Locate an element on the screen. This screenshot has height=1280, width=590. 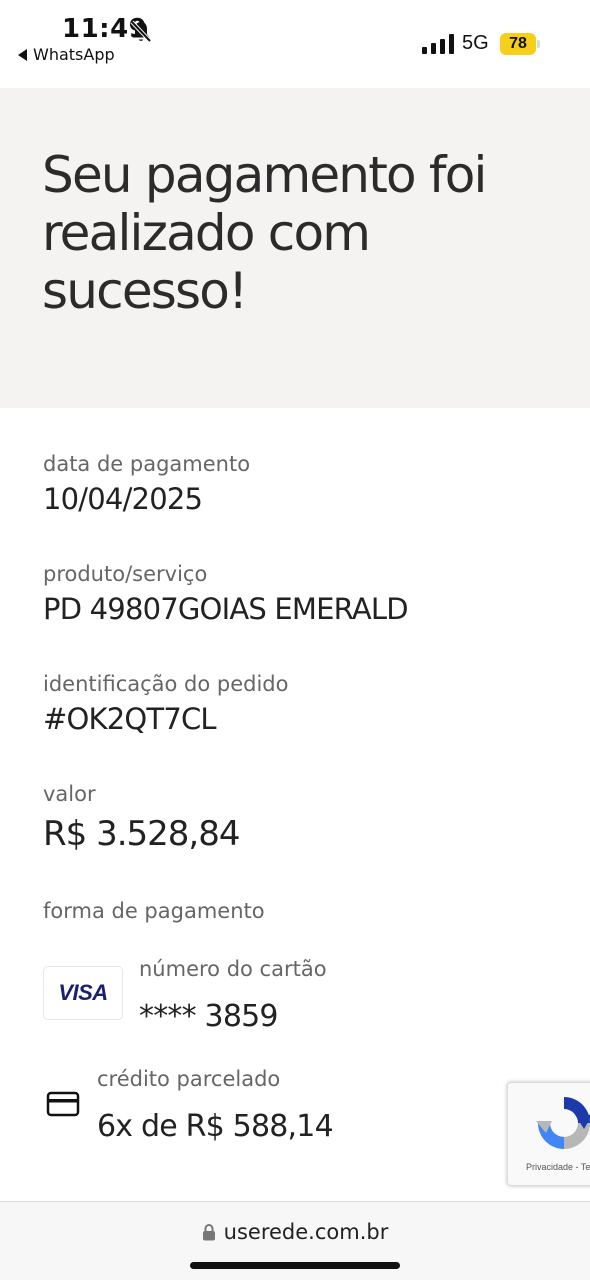
page-title: Seu pagamento foi realizado com sucesso! is located at coordinates (264, 233).